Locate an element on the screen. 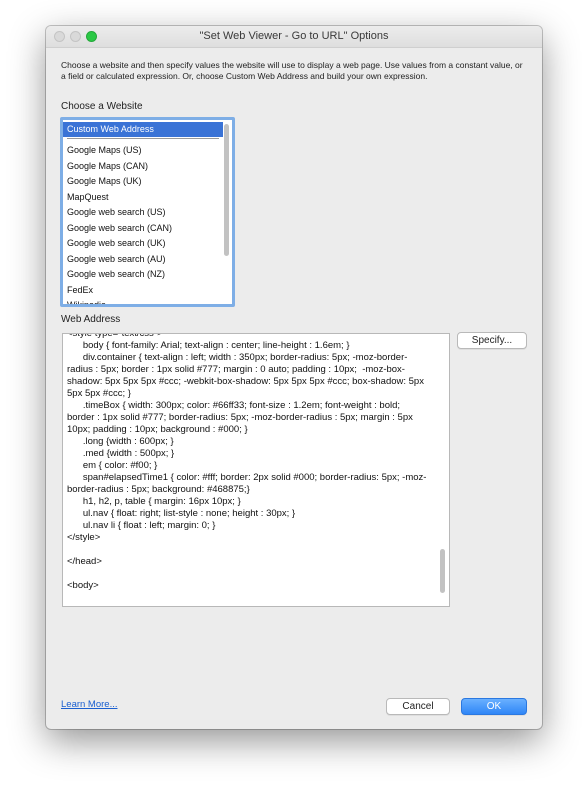  list-item-google-search-nz: Google web search (NZ) is located at coordinates (143, 274).